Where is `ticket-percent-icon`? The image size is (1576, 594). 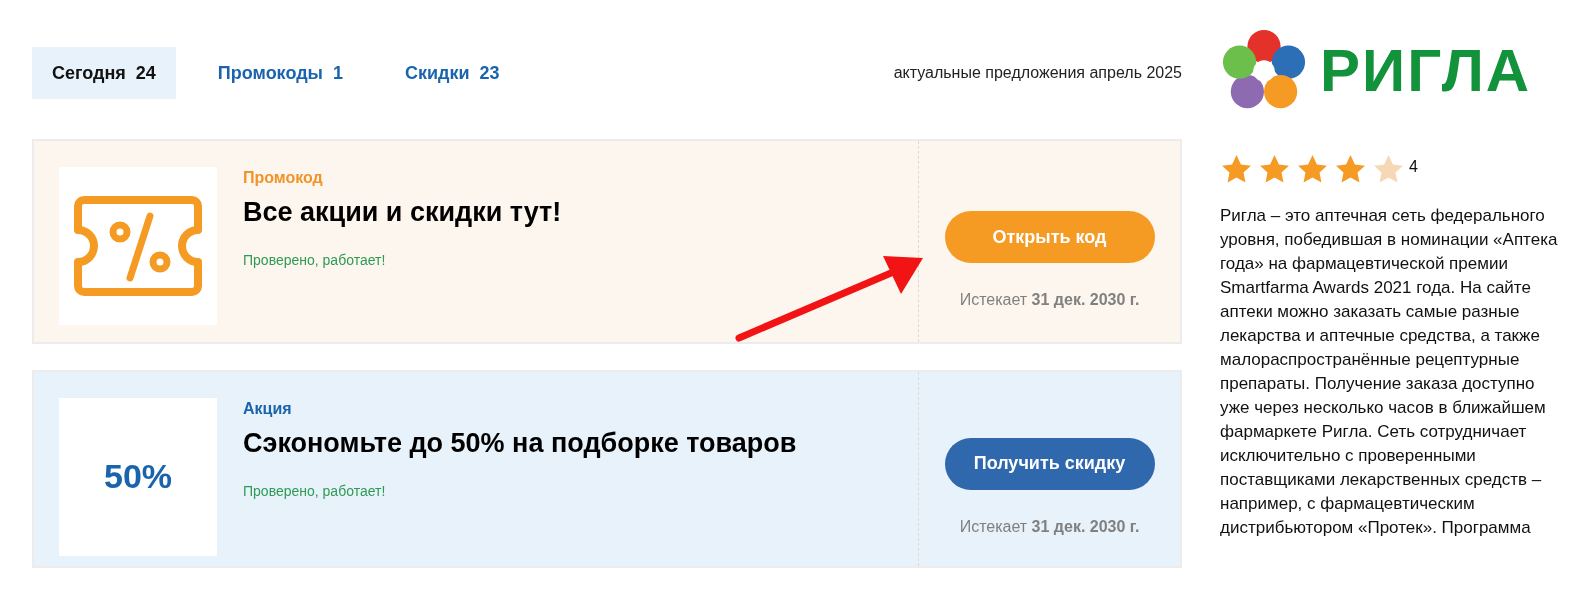 ticket-percent-icon is located at coordinates (138, 246).